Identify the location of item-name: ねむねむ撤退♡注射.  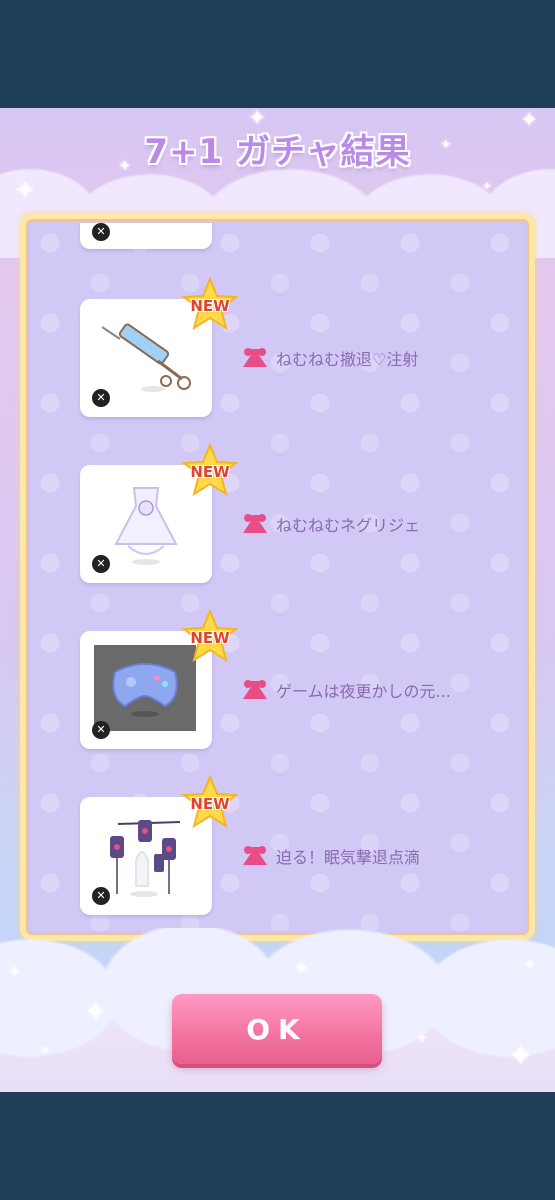
(347, 359).